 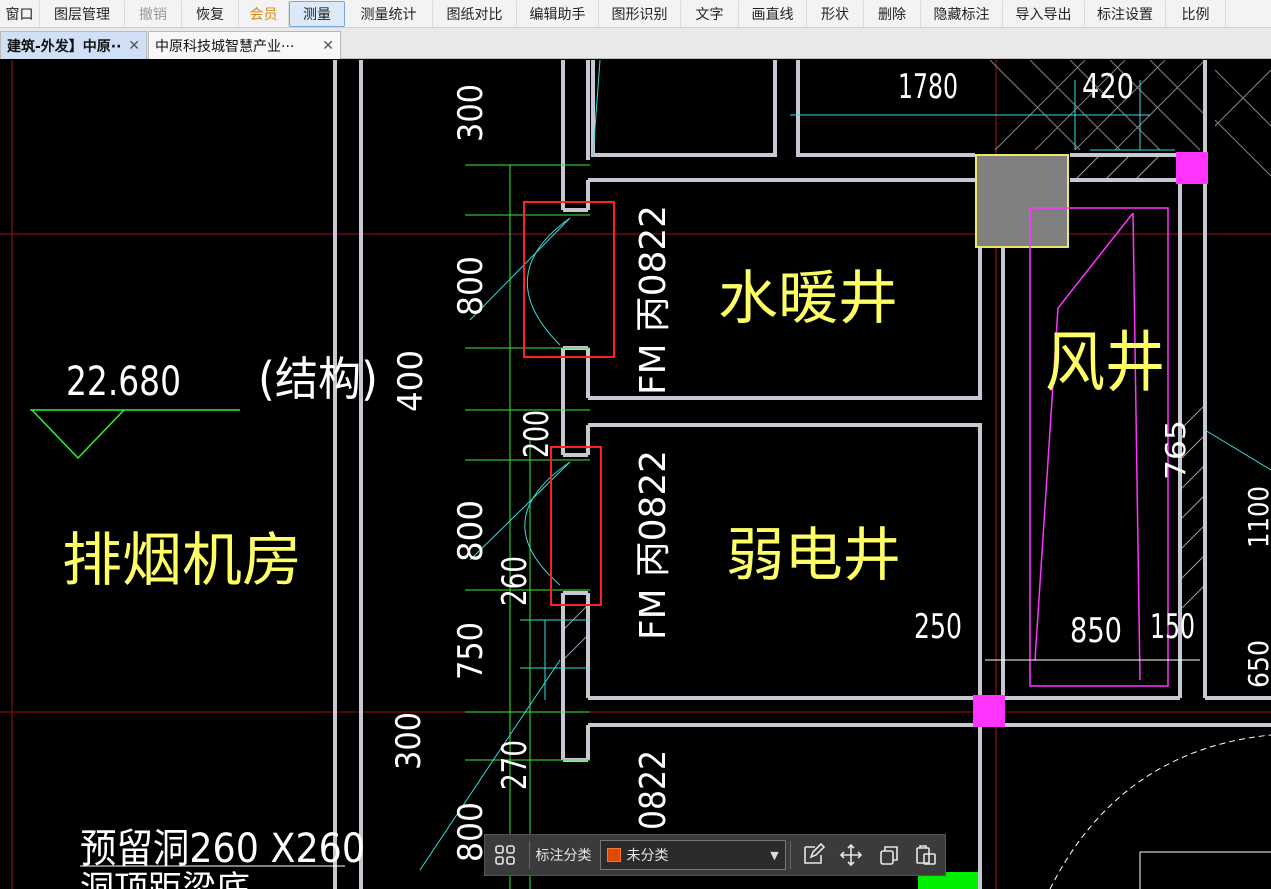 I want to click on toolbar-button-2: 撤销, so click(x=153, y=13).